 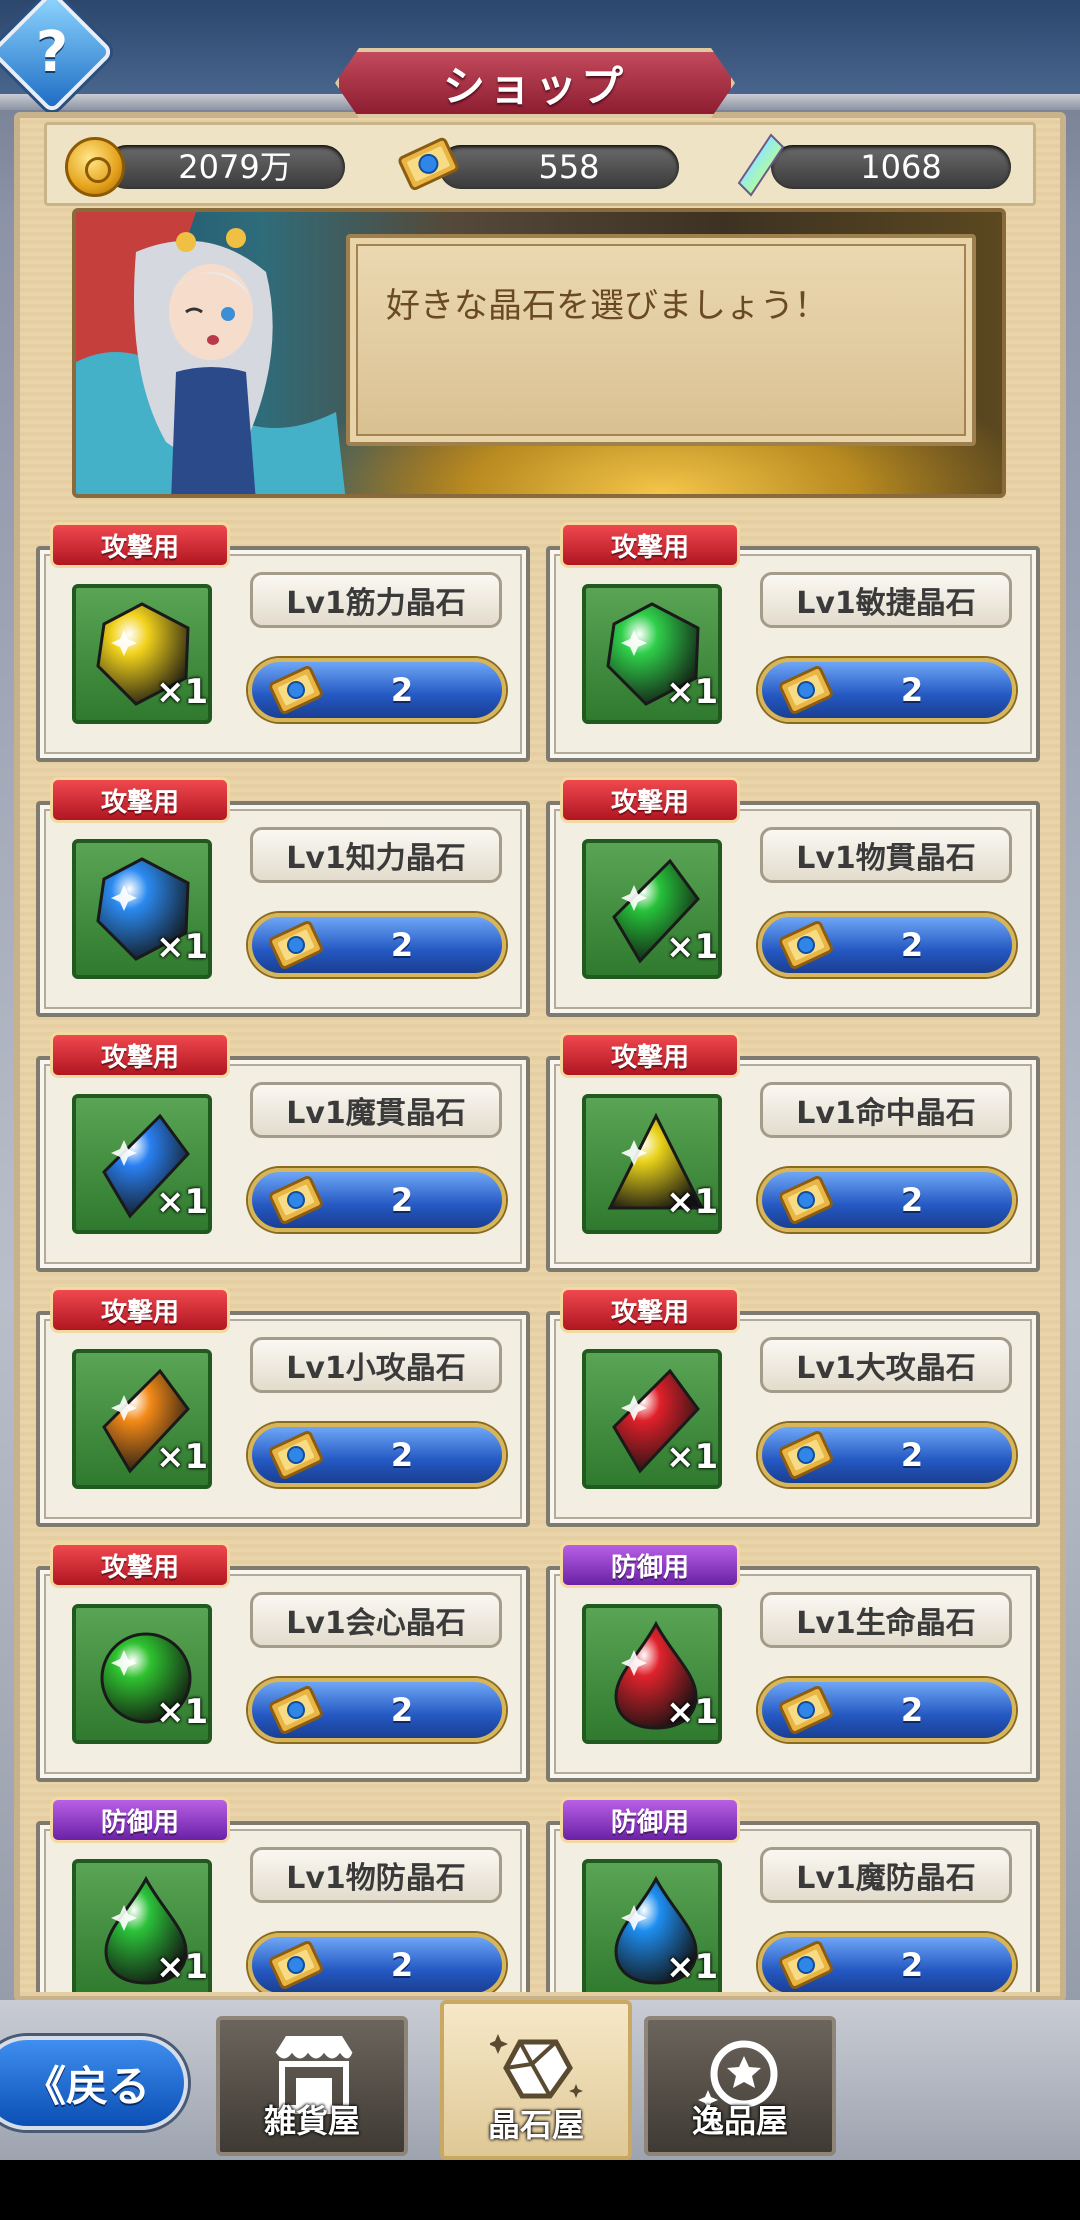 What do you see at coordinates (428, 164) in the screenshot?
I see `ticket-icon` at bounding box center [428, 164].